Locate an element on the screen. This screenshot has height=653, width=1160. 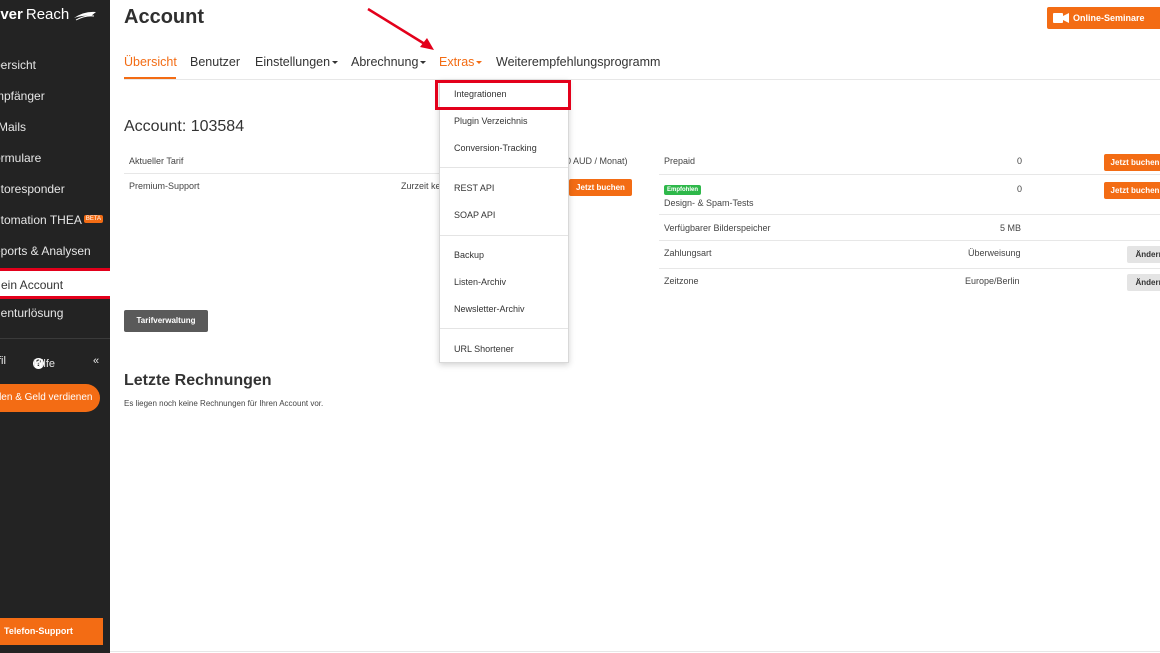
help-label: Hilfe is located at coordinates (44, 364).